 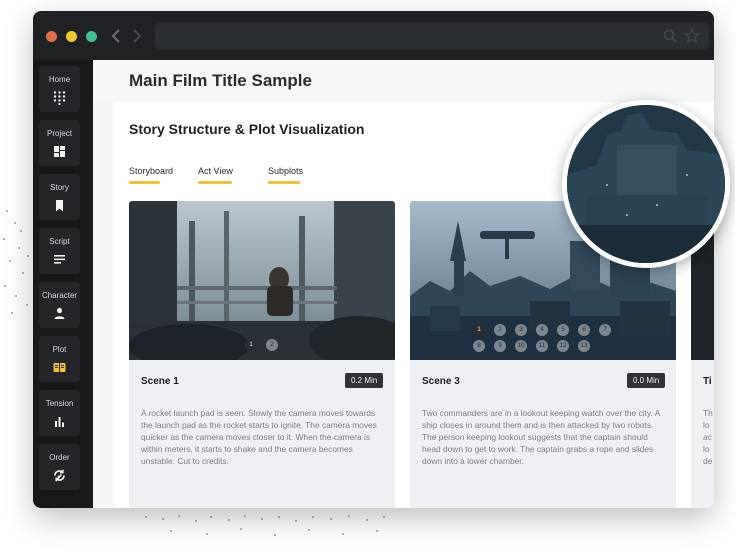 I want to click on sidebar-item-label: Tension, so click(x=59, y=403).